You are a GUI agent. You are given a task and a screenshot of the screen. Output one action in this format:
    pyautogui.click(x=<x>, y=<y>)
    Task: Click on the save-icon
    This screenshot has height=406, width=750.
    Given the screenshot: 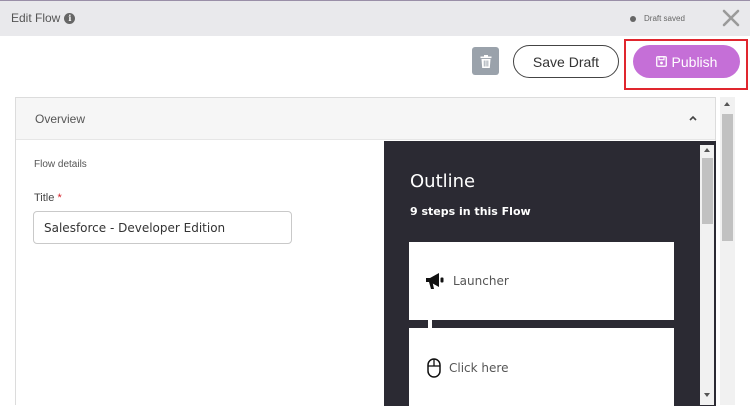 What is the action you would take?
    pyautogui.click(x=661, y=61)
    